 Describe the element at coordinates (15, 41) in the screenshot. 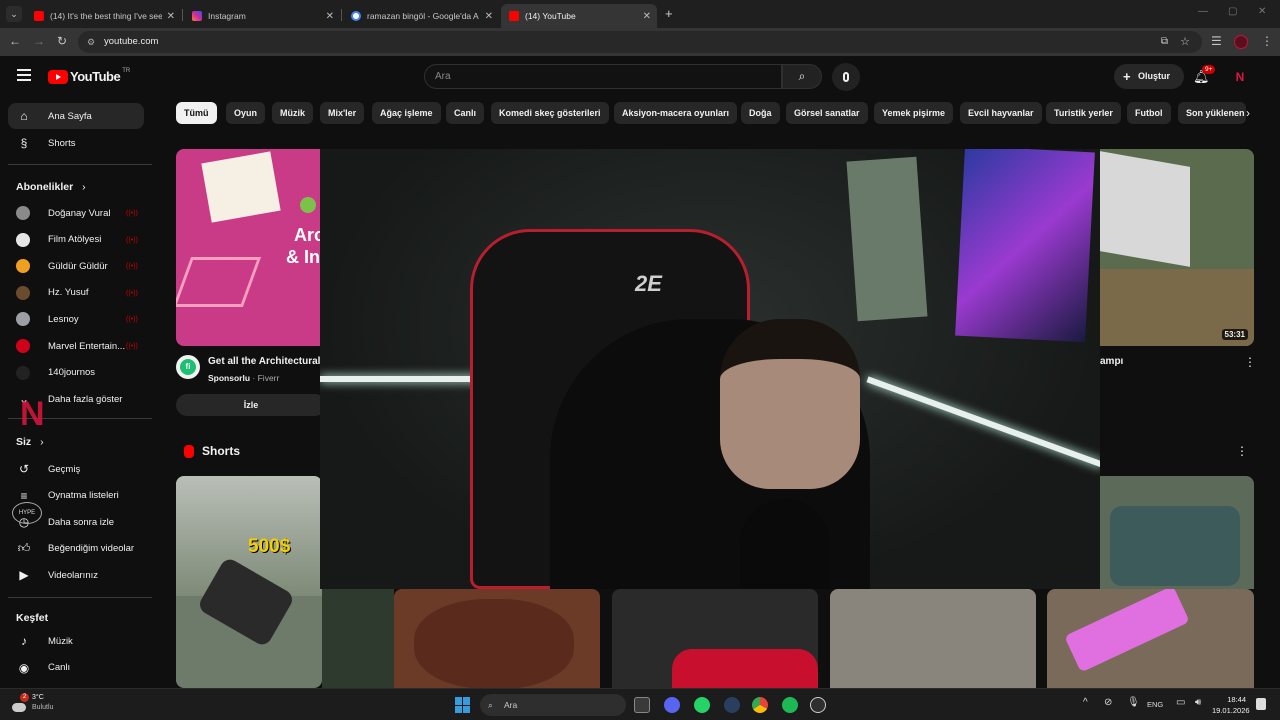

I see `back-icon: ←` at that location.